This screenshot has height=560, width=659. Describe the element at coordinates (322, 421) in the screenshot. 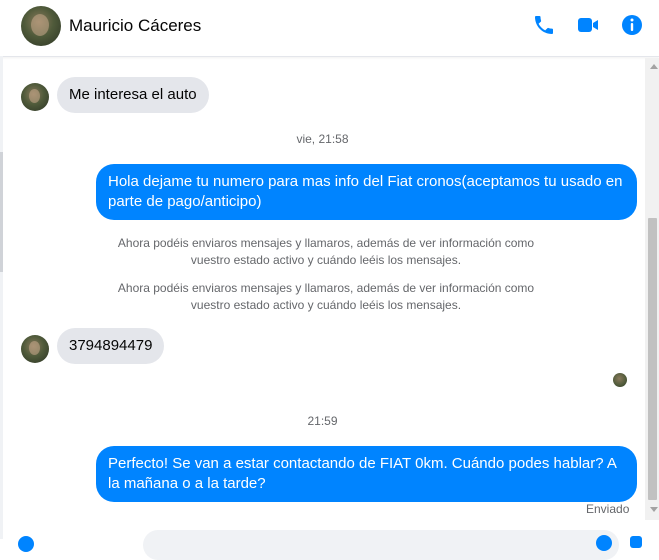

I see `timestamp: 21:59` at that location.